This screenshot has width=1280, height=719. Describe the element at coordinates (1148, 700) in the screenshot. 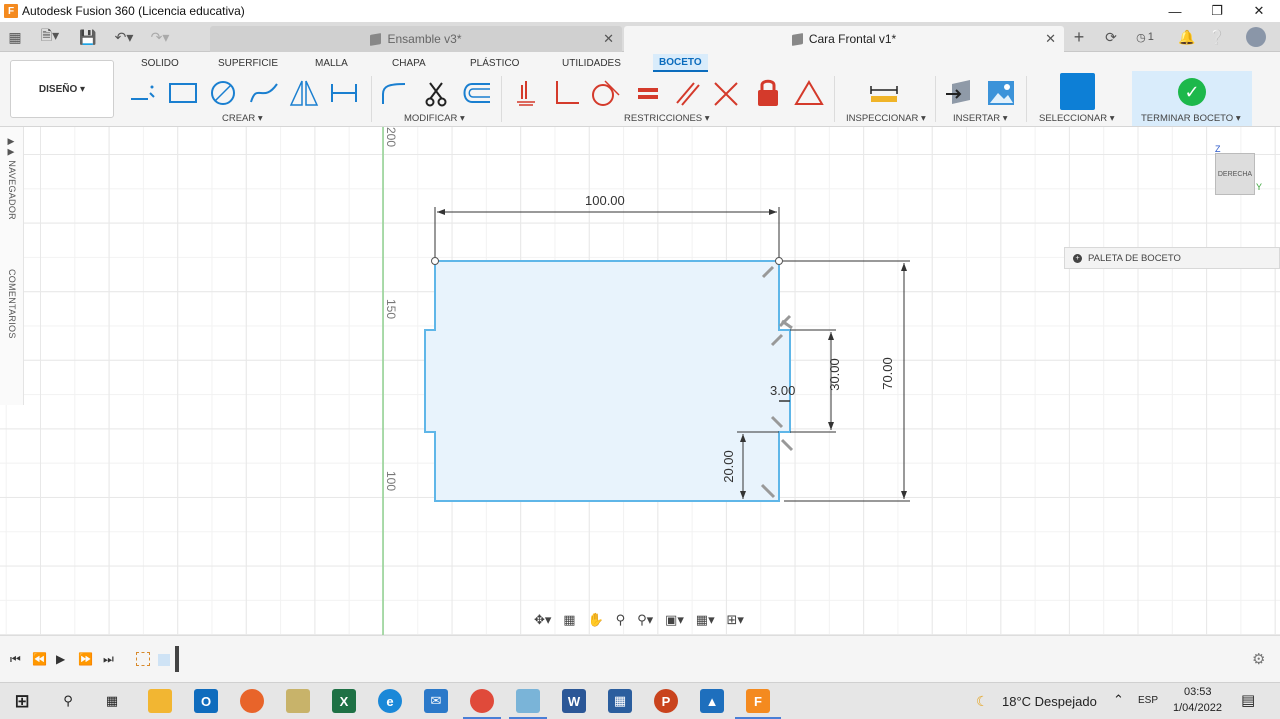

I see `input-language: ESP` at that location.